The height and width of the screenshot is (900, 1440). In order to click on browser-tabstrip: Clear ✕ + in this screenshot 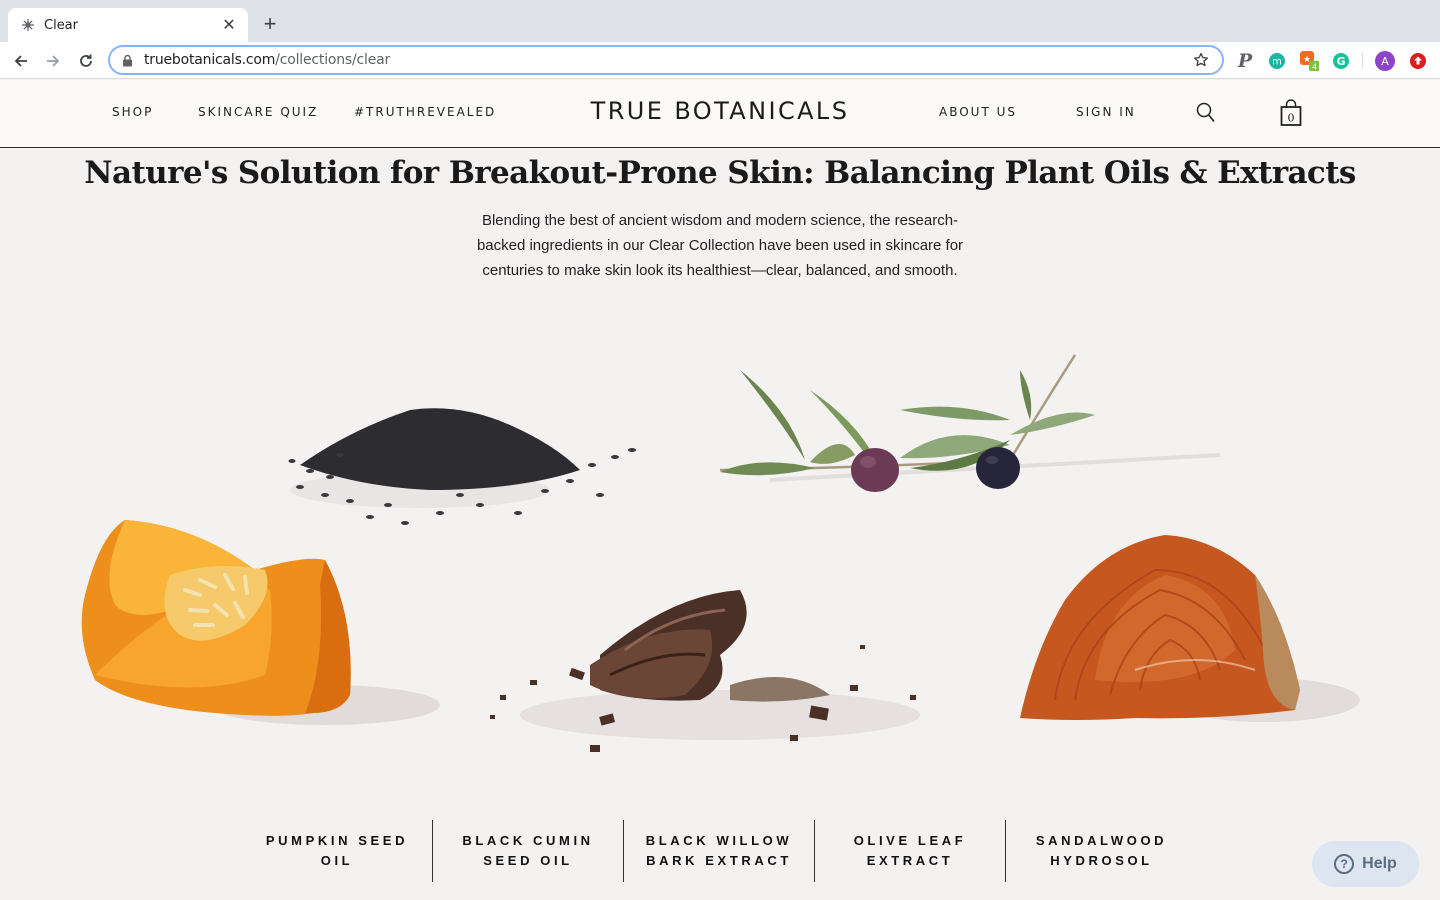, I will do `click(720, 21)`.